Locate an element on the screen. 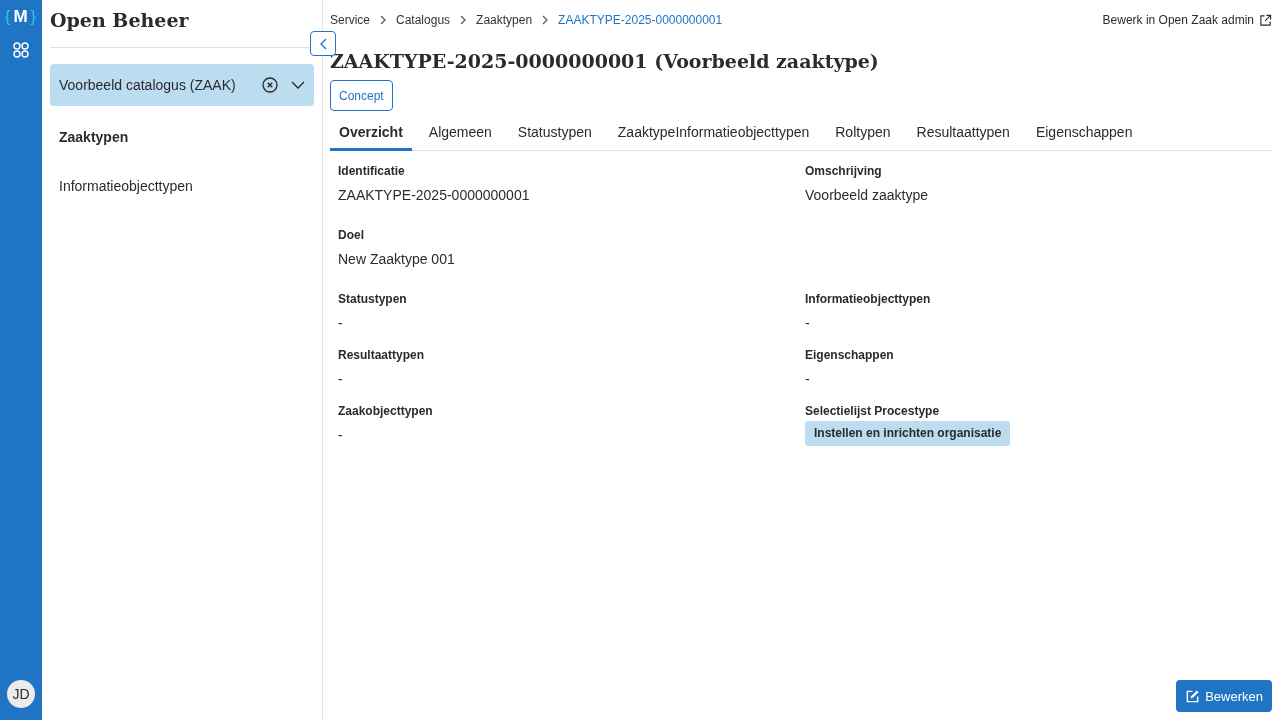  chevron-left-icon is located at coordinates (323, 43).